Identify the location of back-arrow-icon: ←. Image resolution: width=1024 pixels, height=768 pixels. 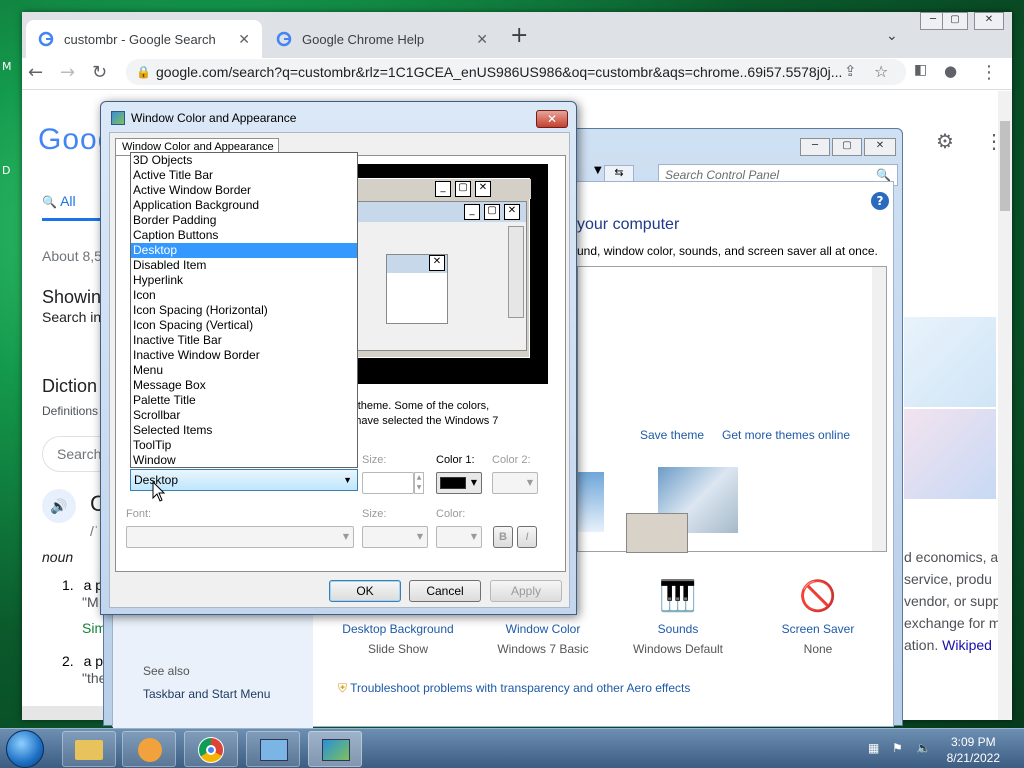
(35, 72).